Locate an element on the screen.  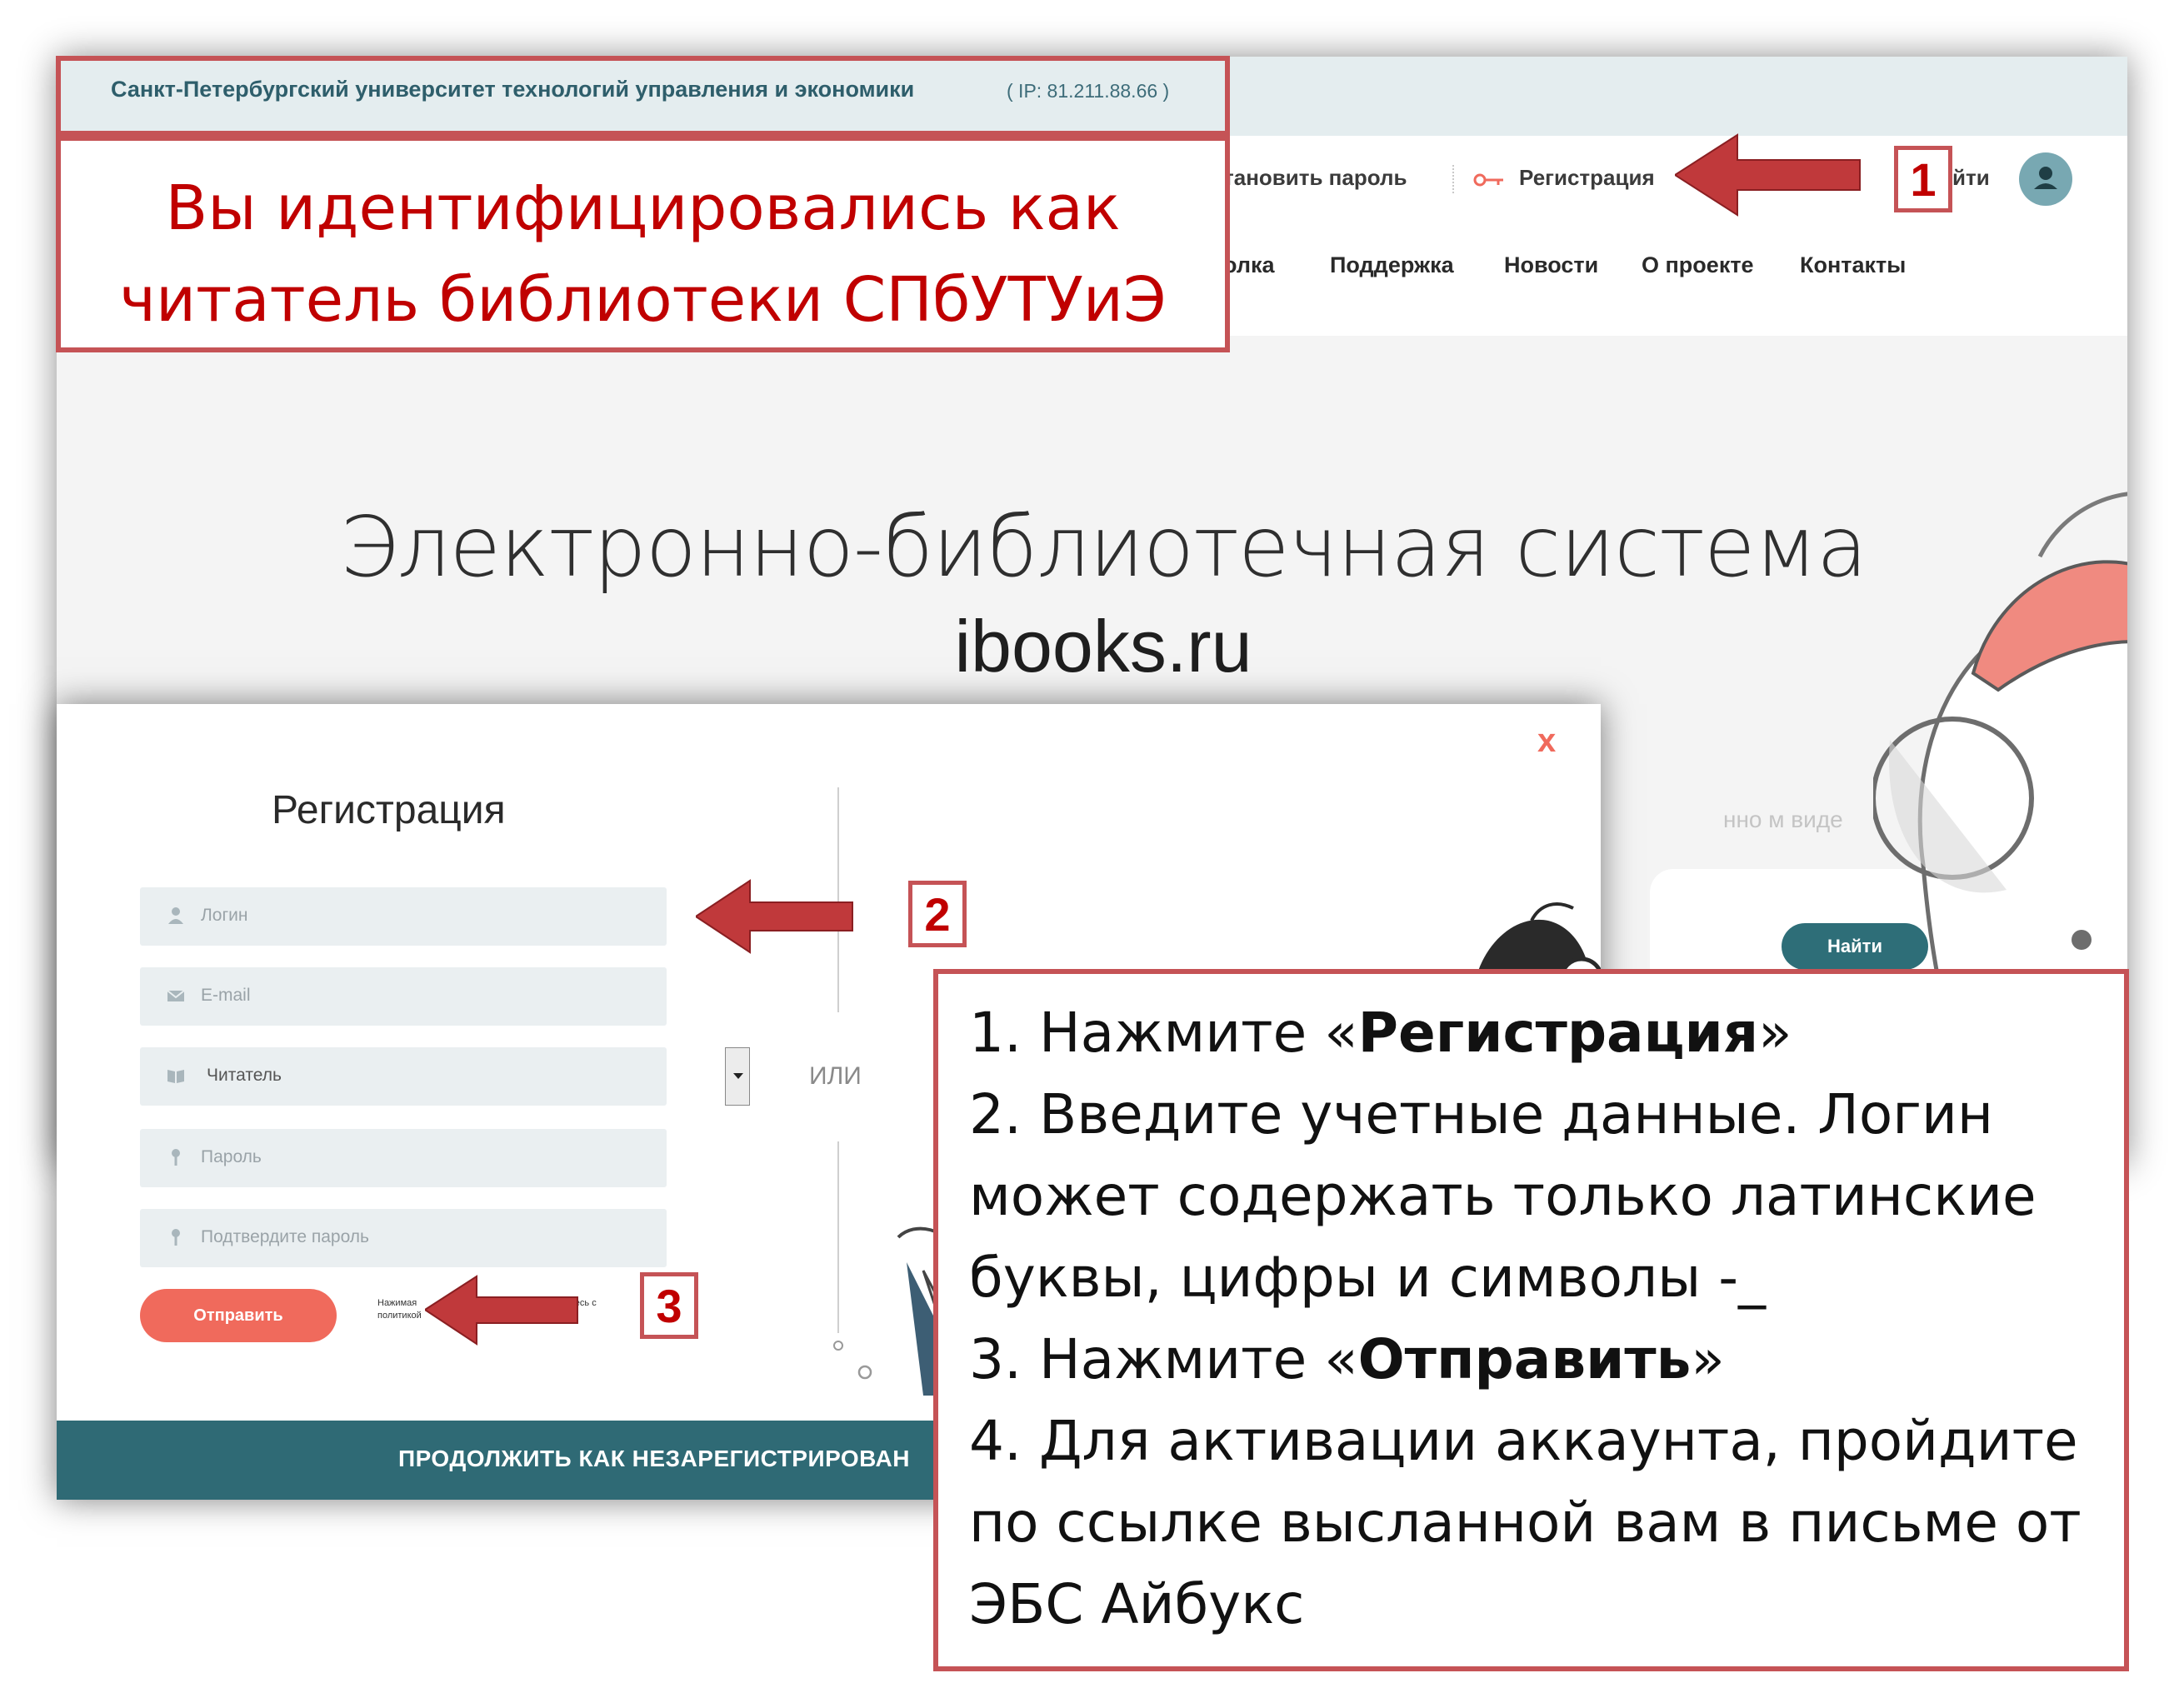
identified-line-2: читатель библиотеки СПбУТУиЭ is located at coordinates (643, 300).